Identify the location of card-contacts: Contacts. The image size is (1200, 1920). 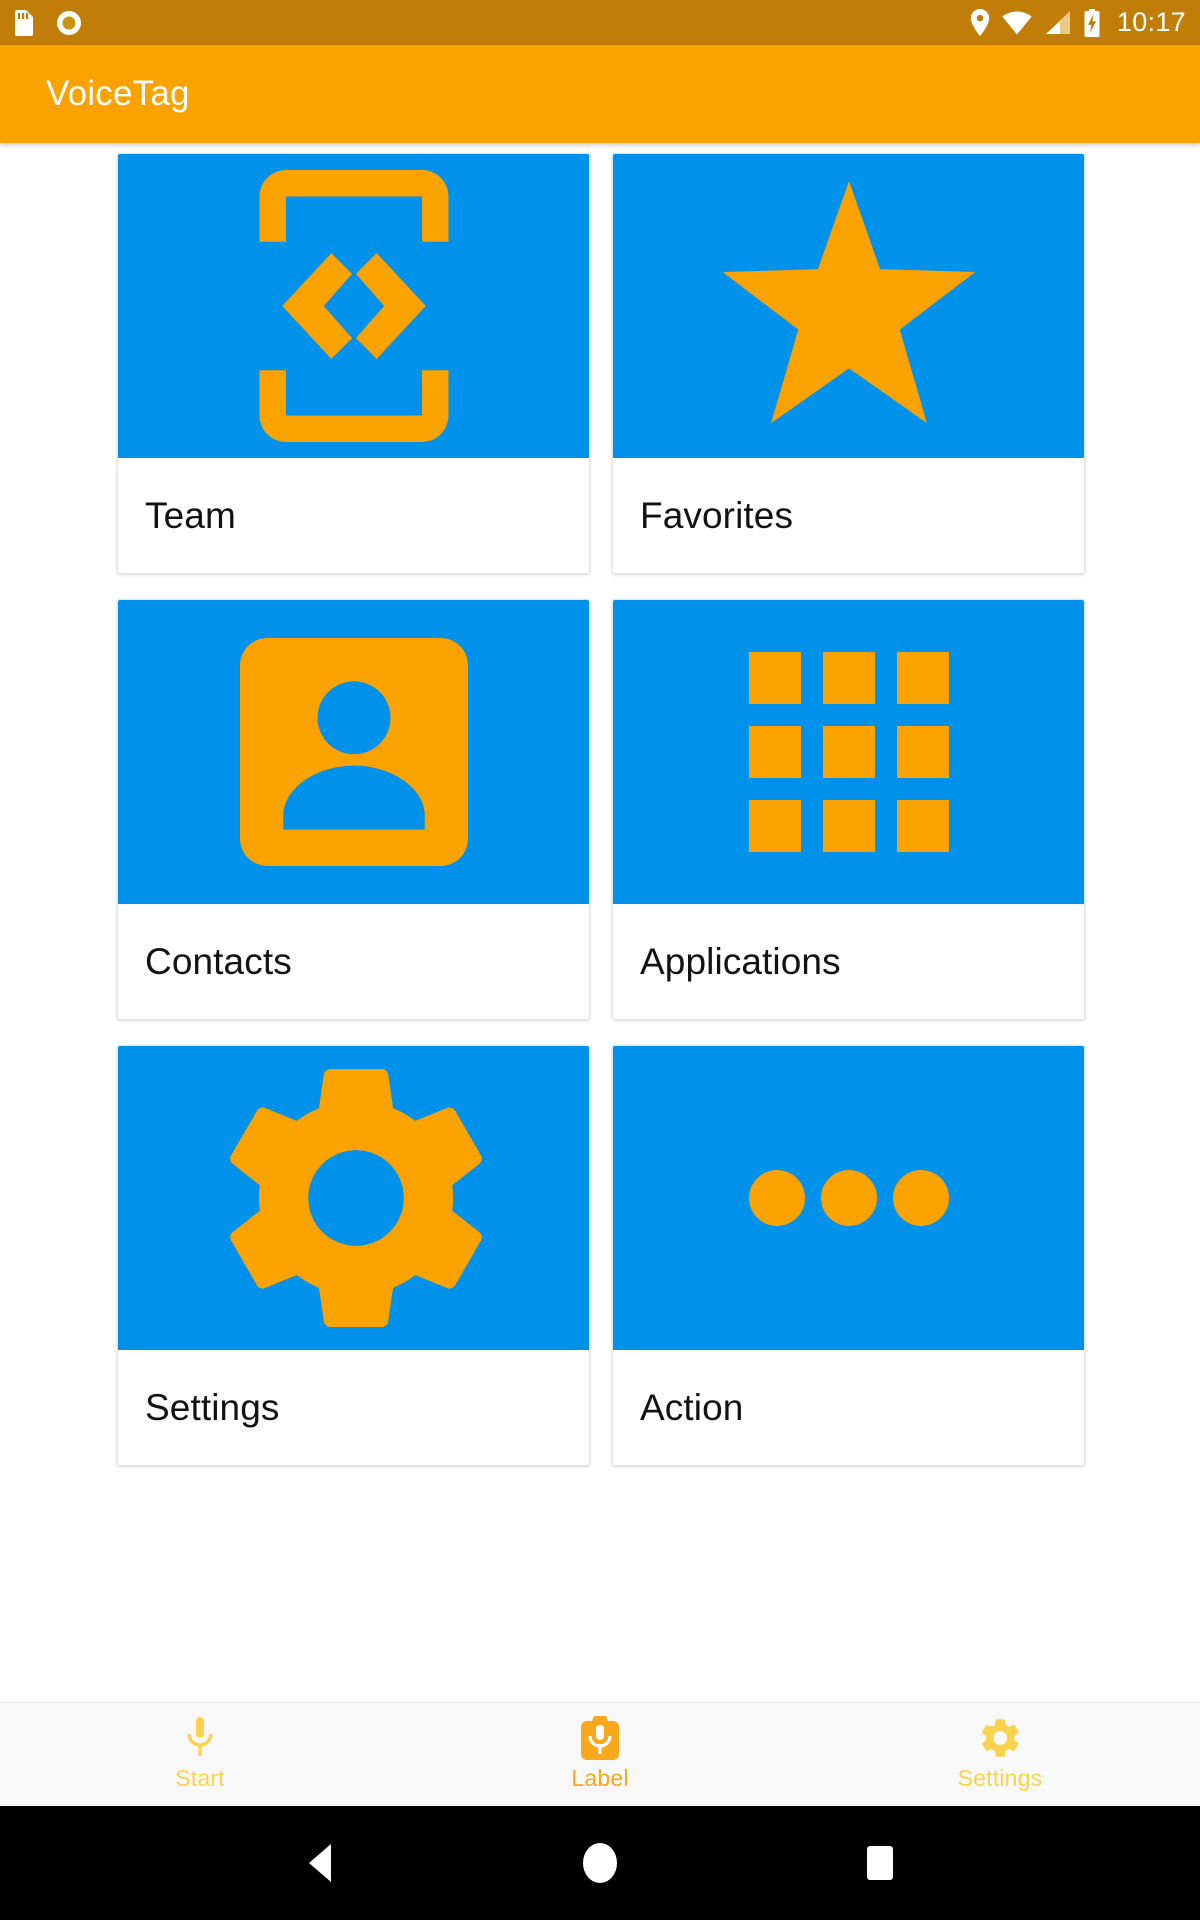
(353, 809).